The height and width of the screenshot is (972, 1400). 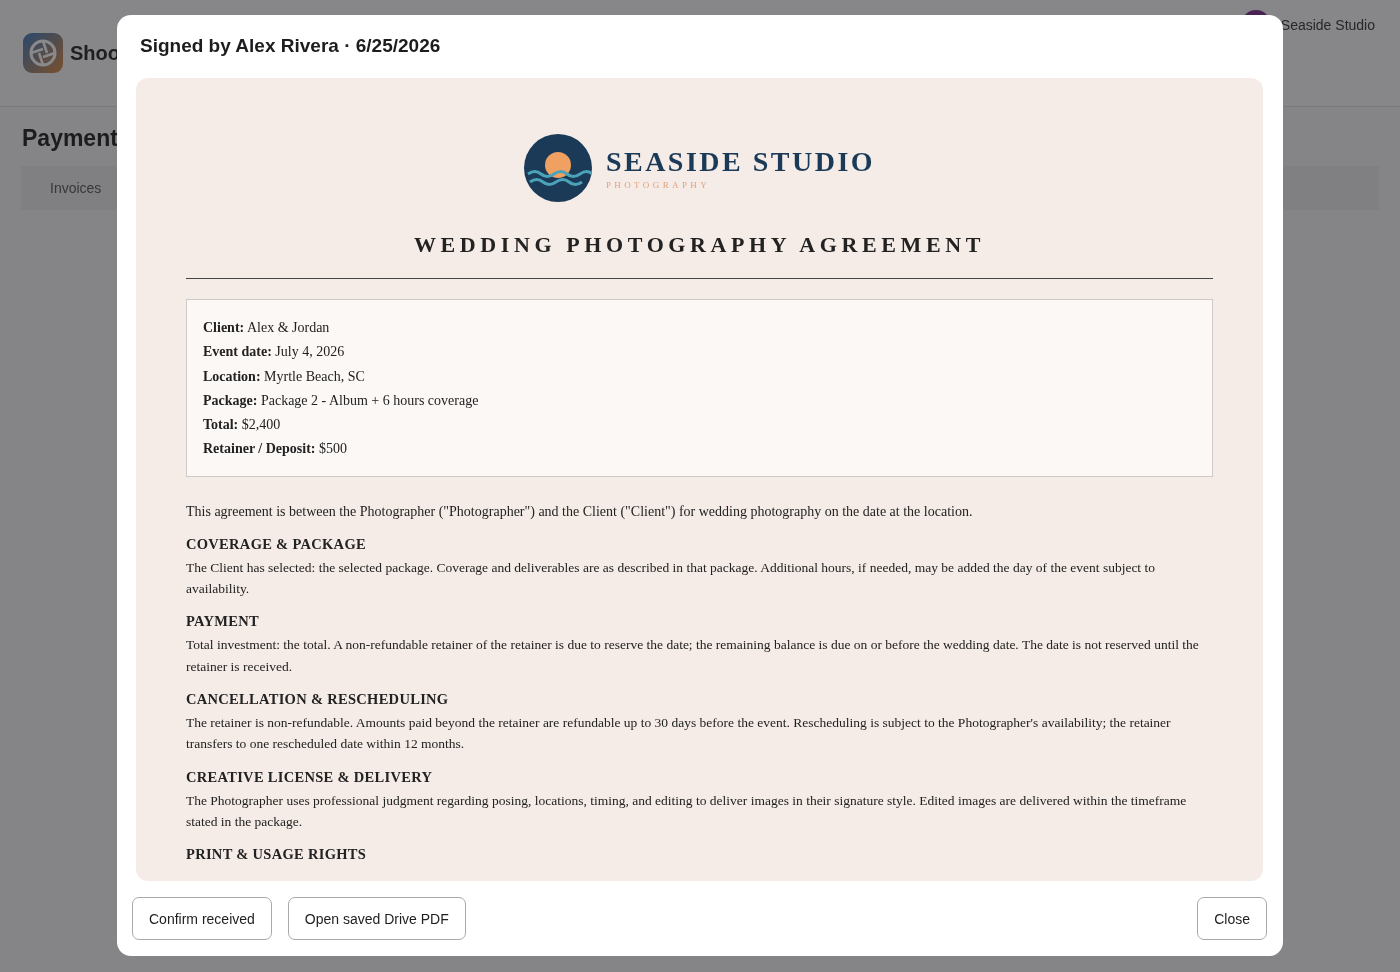 What do you see at coordinates (276, 544) in the screenshot?
I see `section-heading: COVERAGE & PACKAGE` at bounding box center [276, 544].